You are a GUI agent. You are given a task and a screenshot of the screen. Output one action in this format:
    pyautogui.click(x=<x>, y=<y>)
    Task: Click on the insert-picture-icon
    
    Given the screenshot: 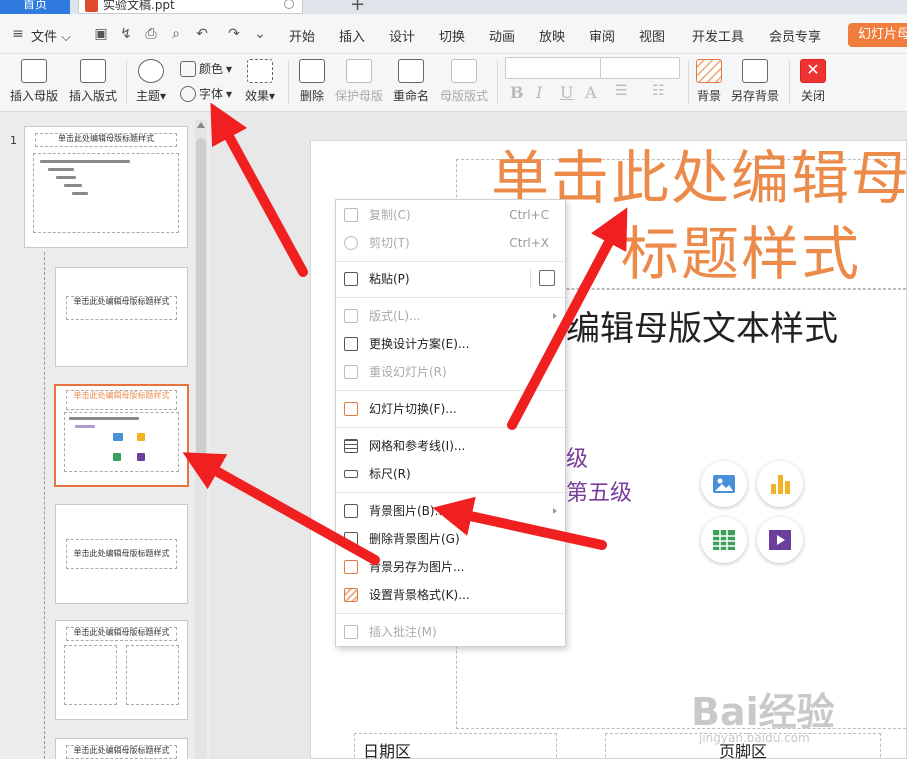 What is the action you would take?
    pyautogui.click(x=724, y=484)
    